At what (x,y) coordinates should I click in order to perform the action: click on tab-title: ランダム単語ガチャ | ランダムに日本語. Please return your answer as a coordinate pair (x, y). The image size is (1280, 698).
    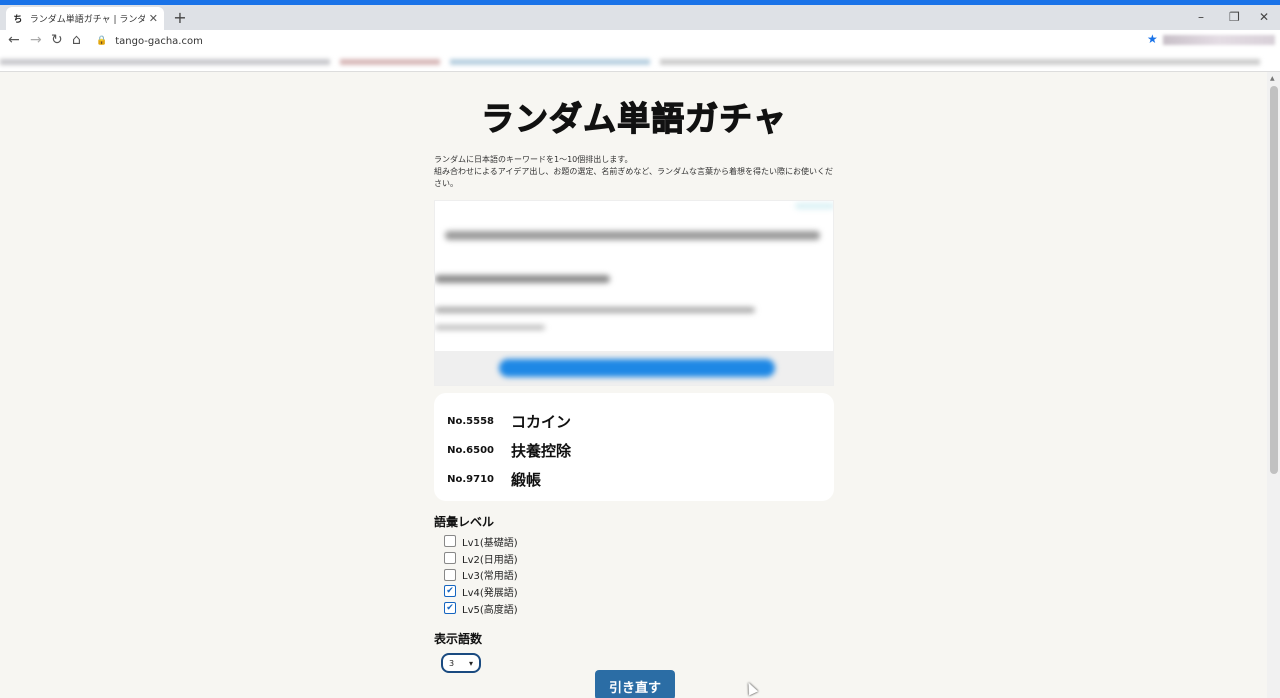
    Looking at the image, I should click on (87, 20).